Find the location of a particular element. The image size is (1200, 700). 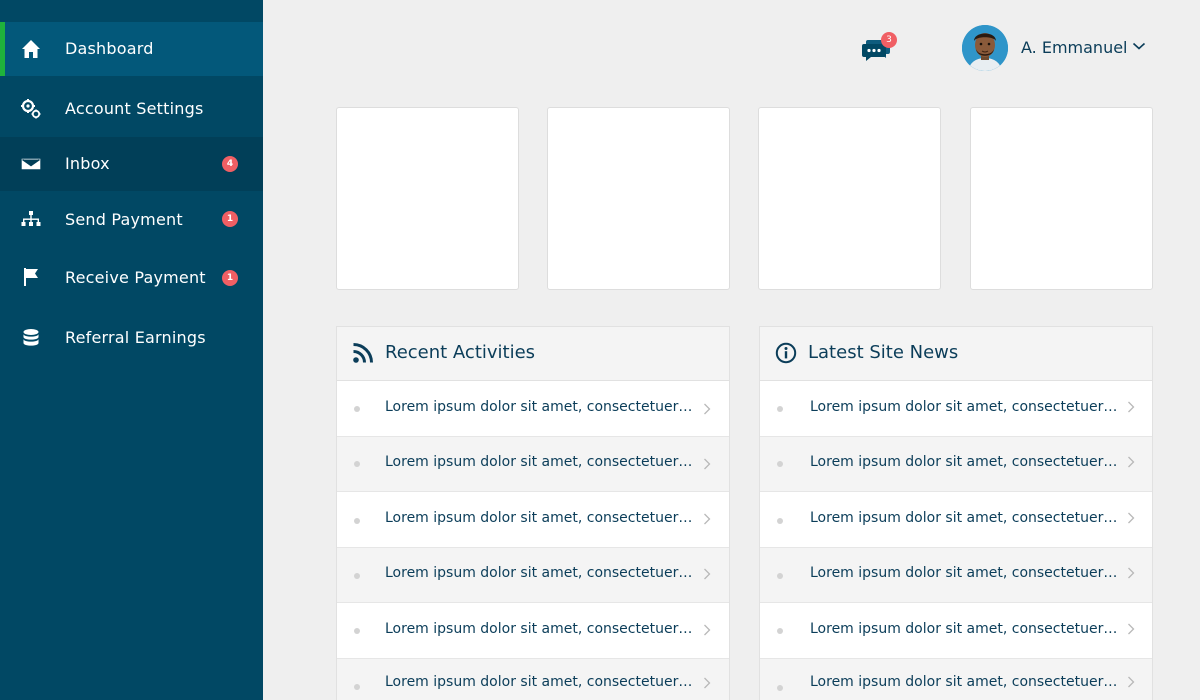

user-menu: A. Emmanuel is located at coordinates (1062, 48).